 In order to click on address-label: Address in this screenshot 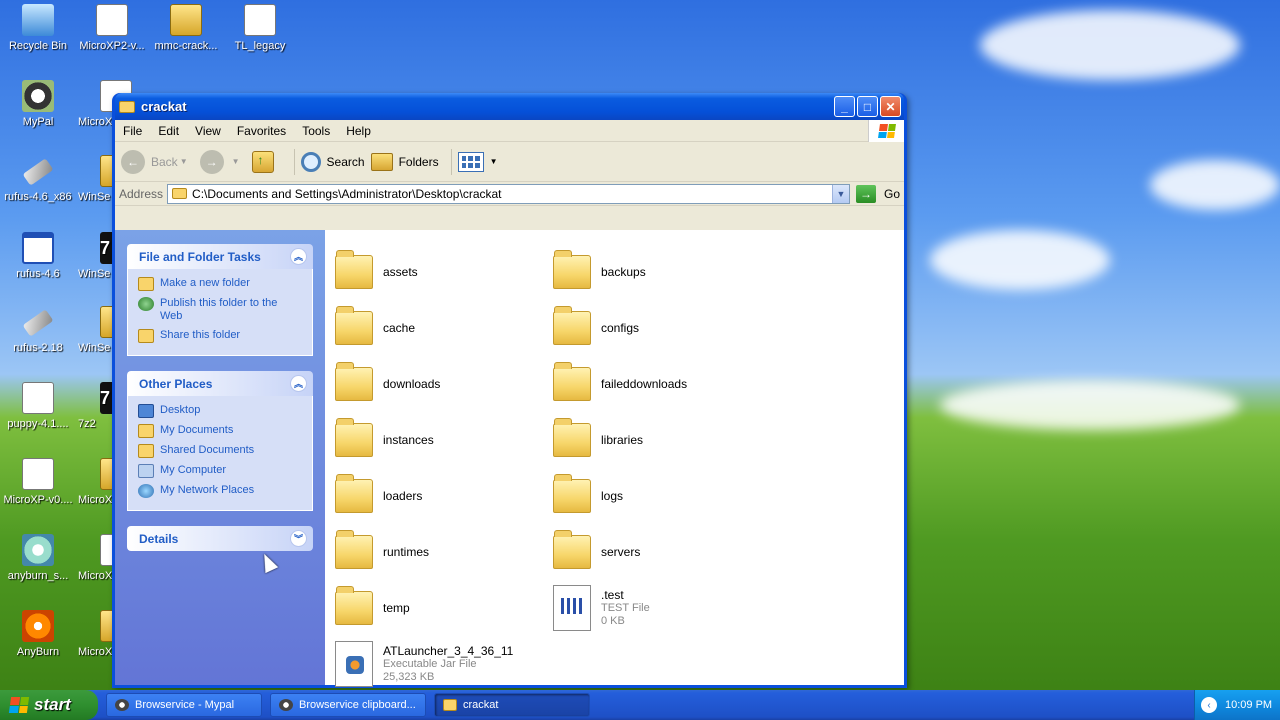, I will do `click(141, 193)`.